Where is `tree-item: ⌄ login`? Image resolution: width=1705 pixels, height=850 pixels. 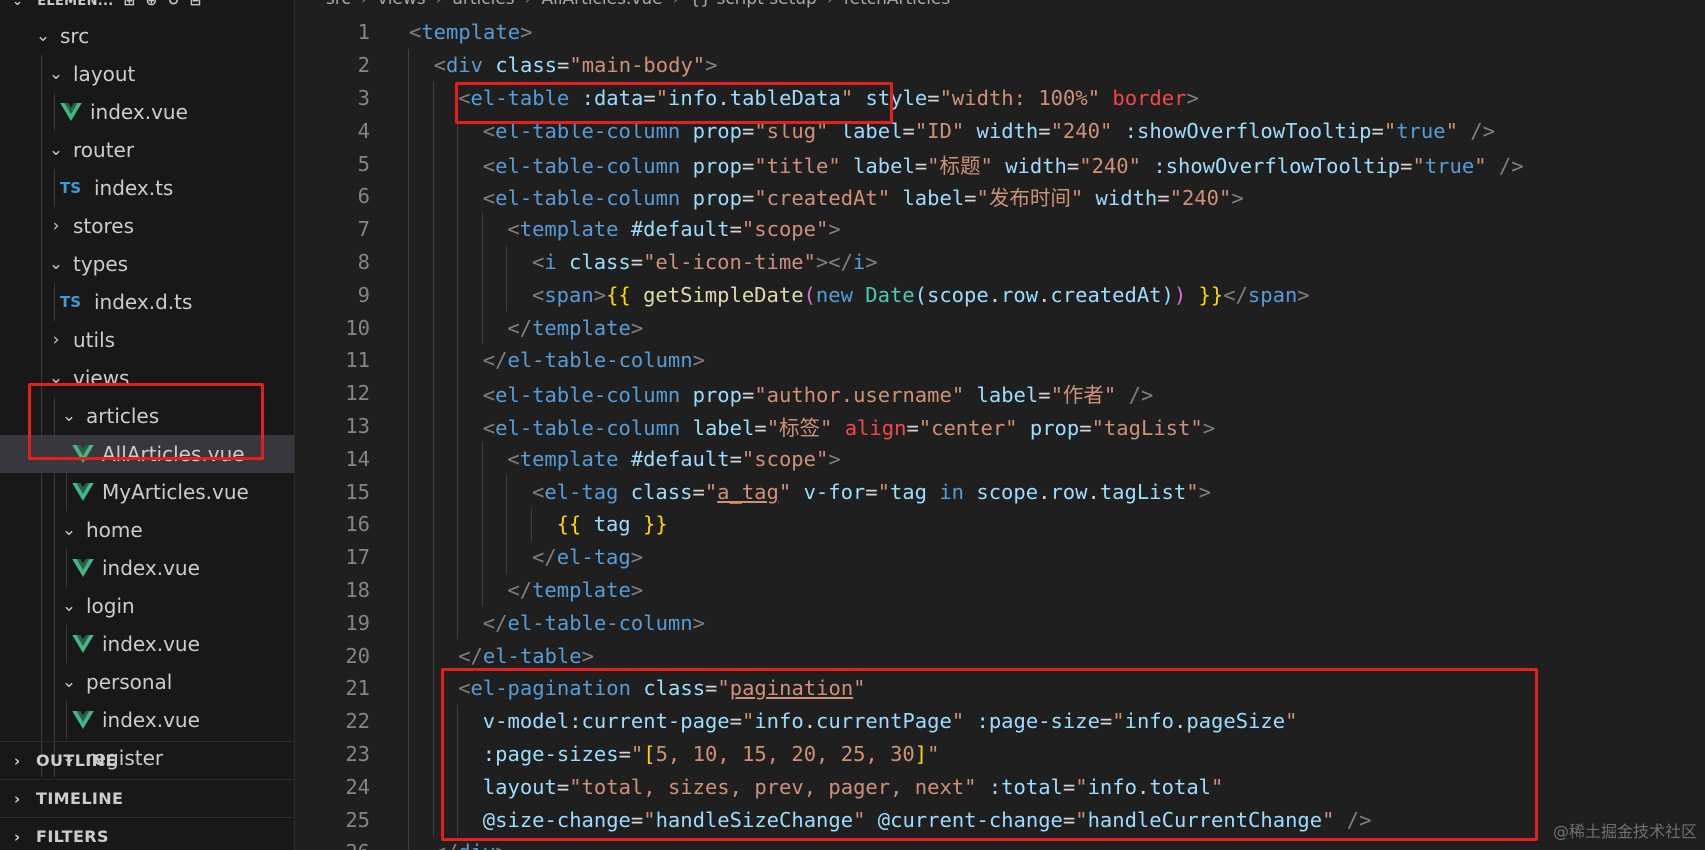
tree-item: ⌄ login is located at coordinates (147, 606).